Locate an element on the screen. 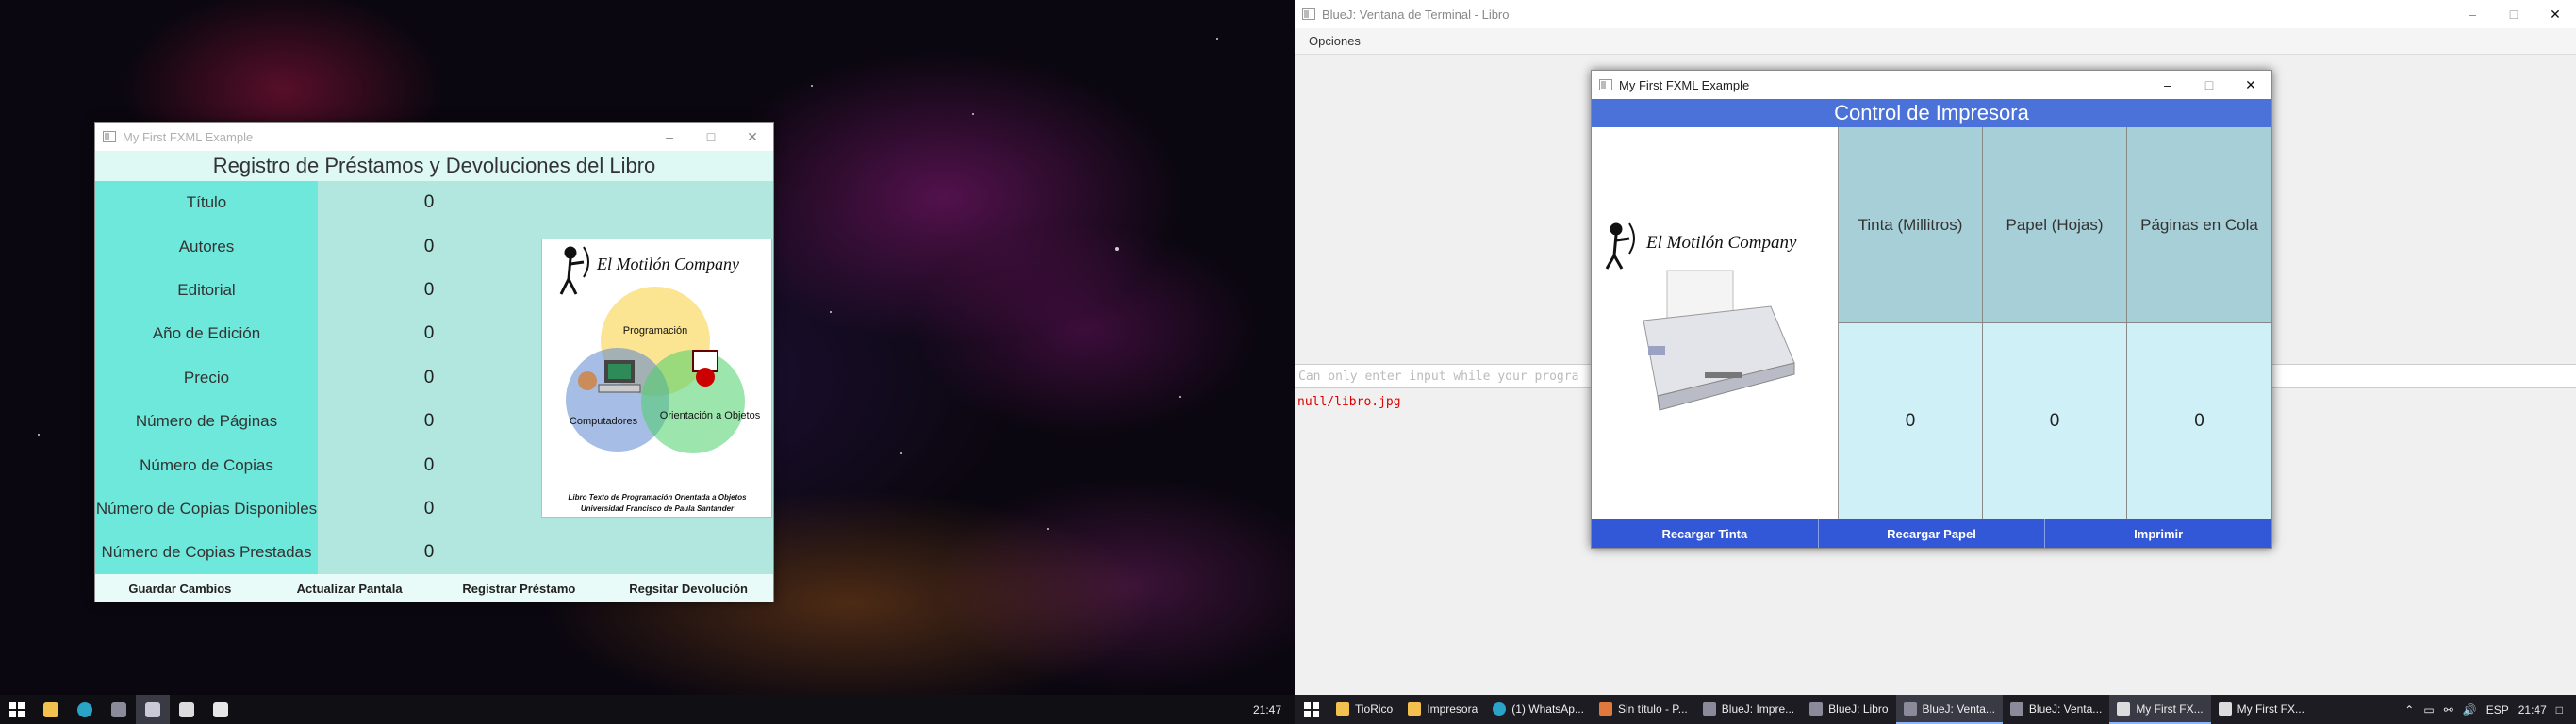  actualizar-pantalla-button: Actualizar Pantala is located at coordinates (350, 588).